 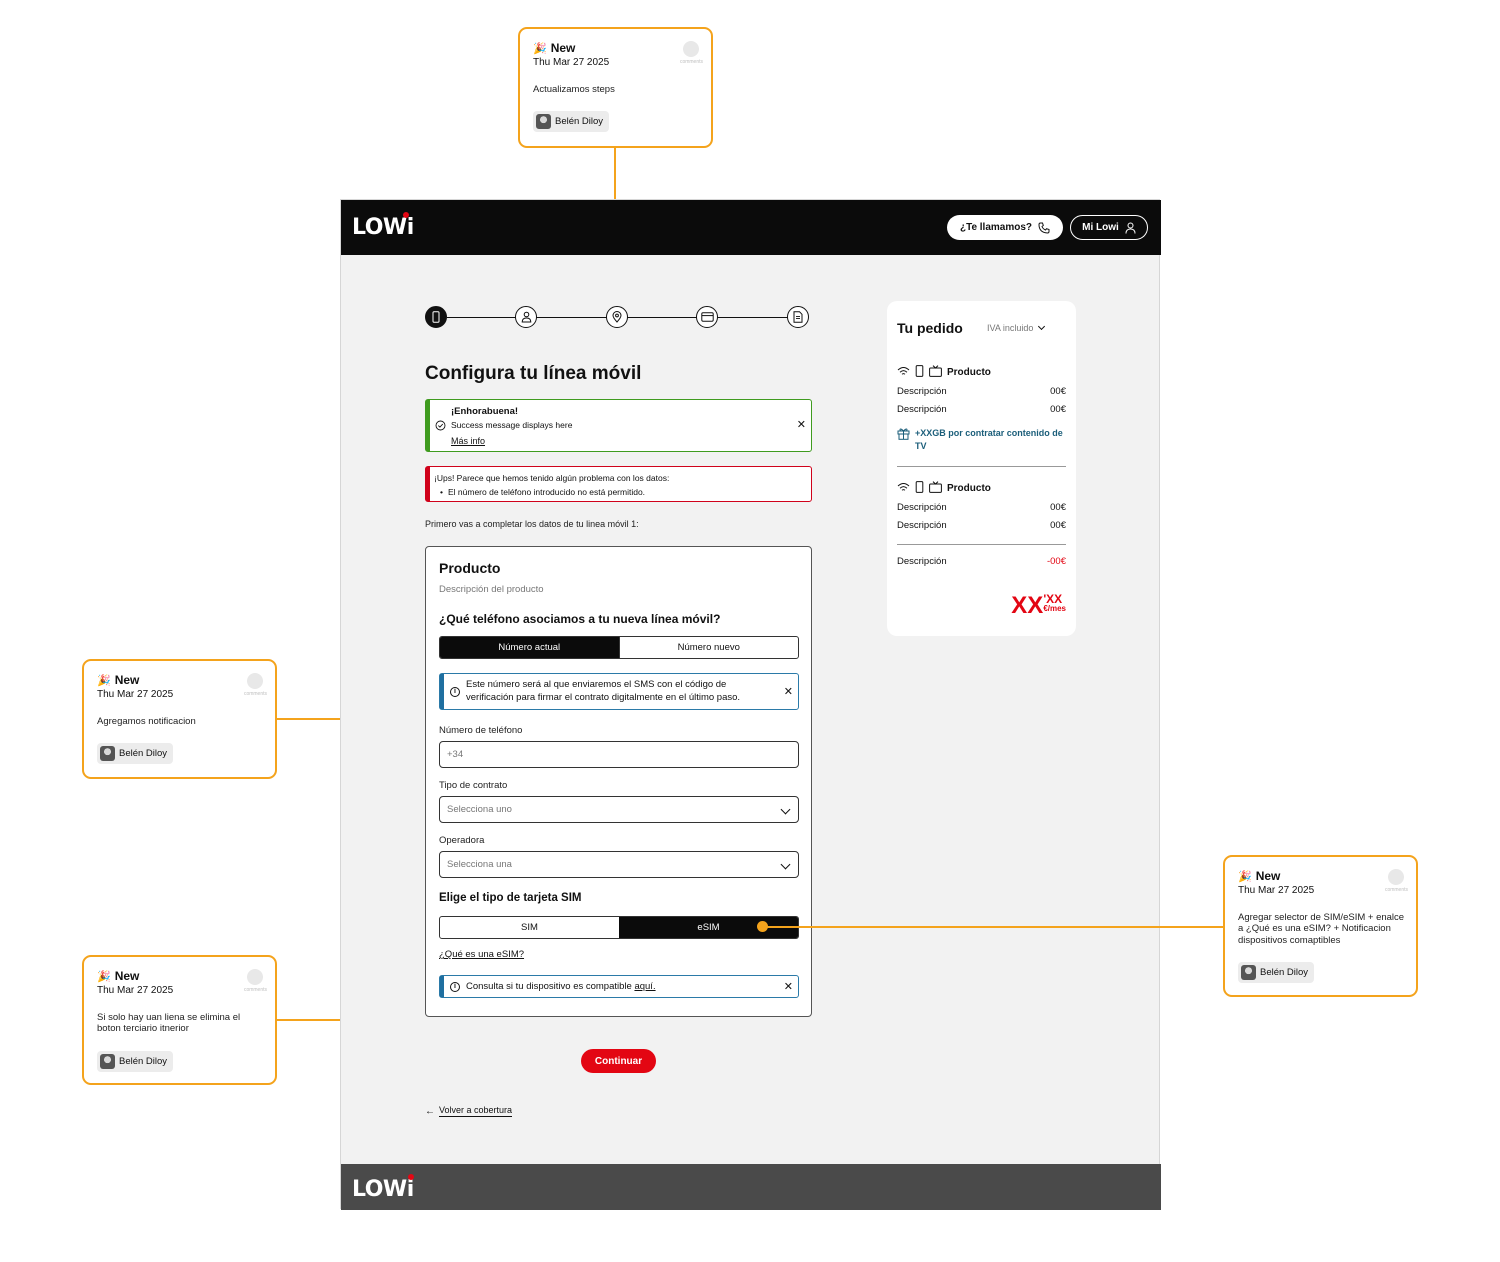 I want to click on current-number-option: Número actual, so click(x=529, y=647).